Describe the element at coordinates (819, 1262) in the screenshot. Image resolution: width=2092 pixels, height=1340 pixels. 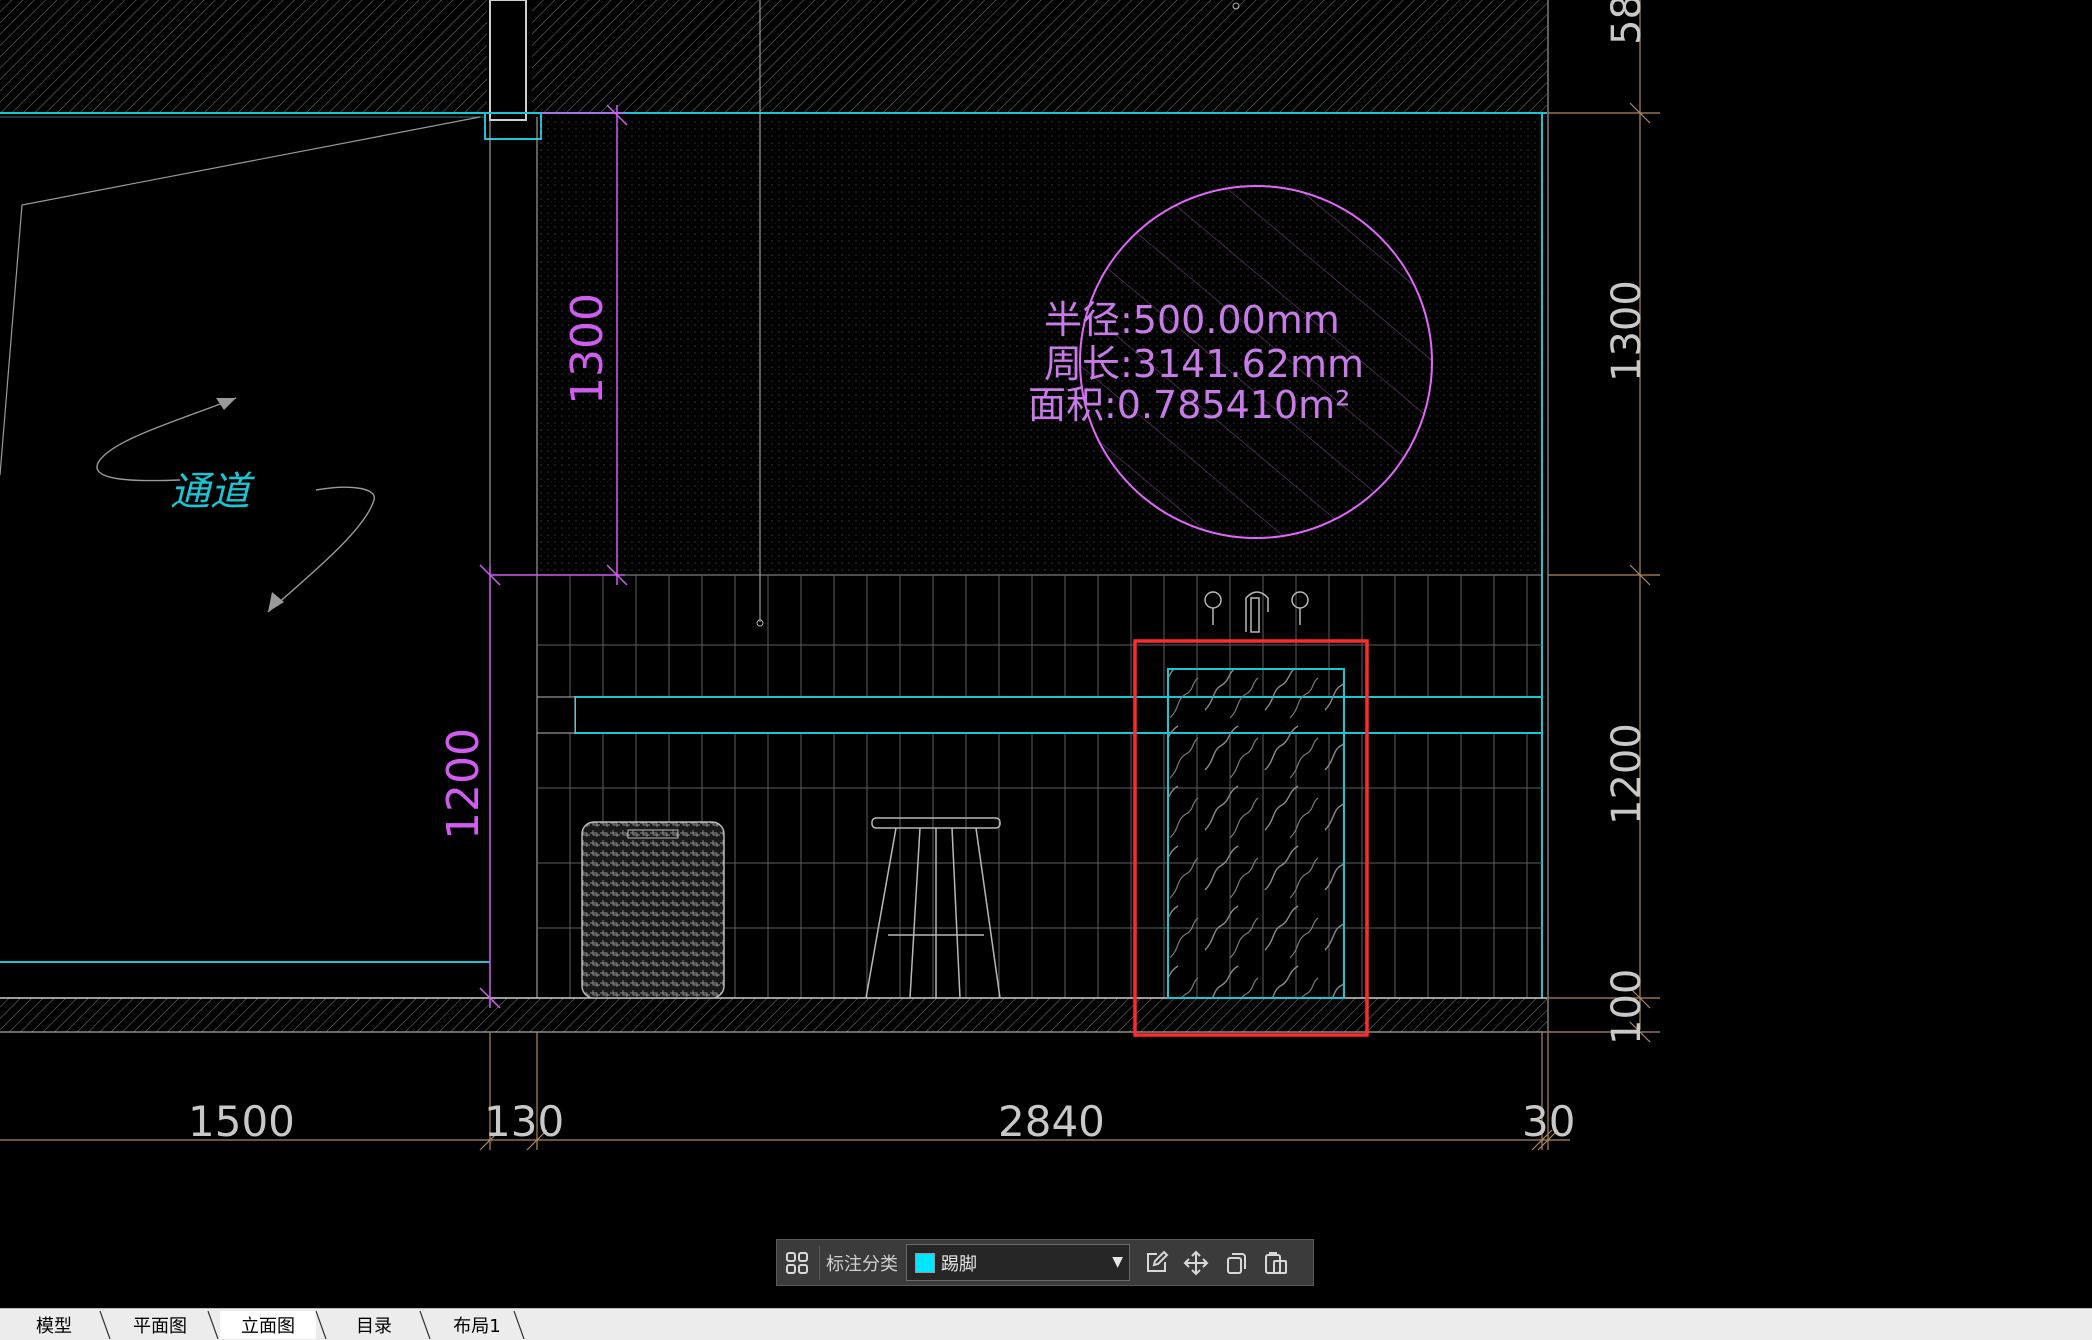
I see `toolbar-separator` at that location.